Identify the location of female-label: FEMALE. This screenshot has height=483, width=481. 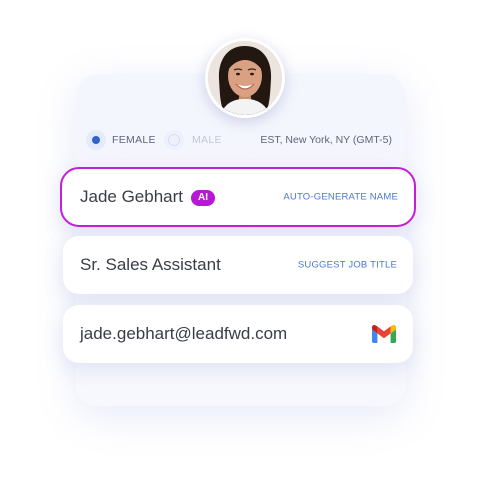
(134, 140).